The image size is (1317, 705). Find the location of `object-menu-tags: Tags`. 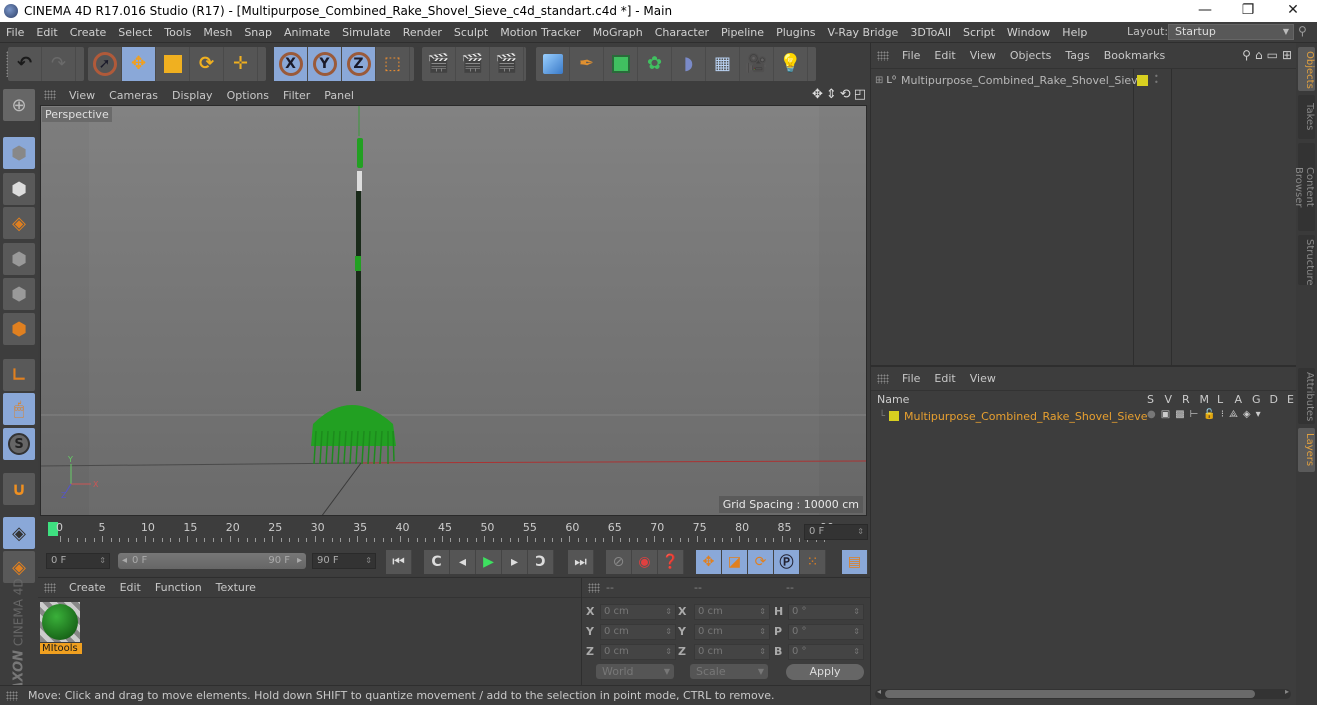

object-menu-tags: Tags is located at coordinates (1077, 55).